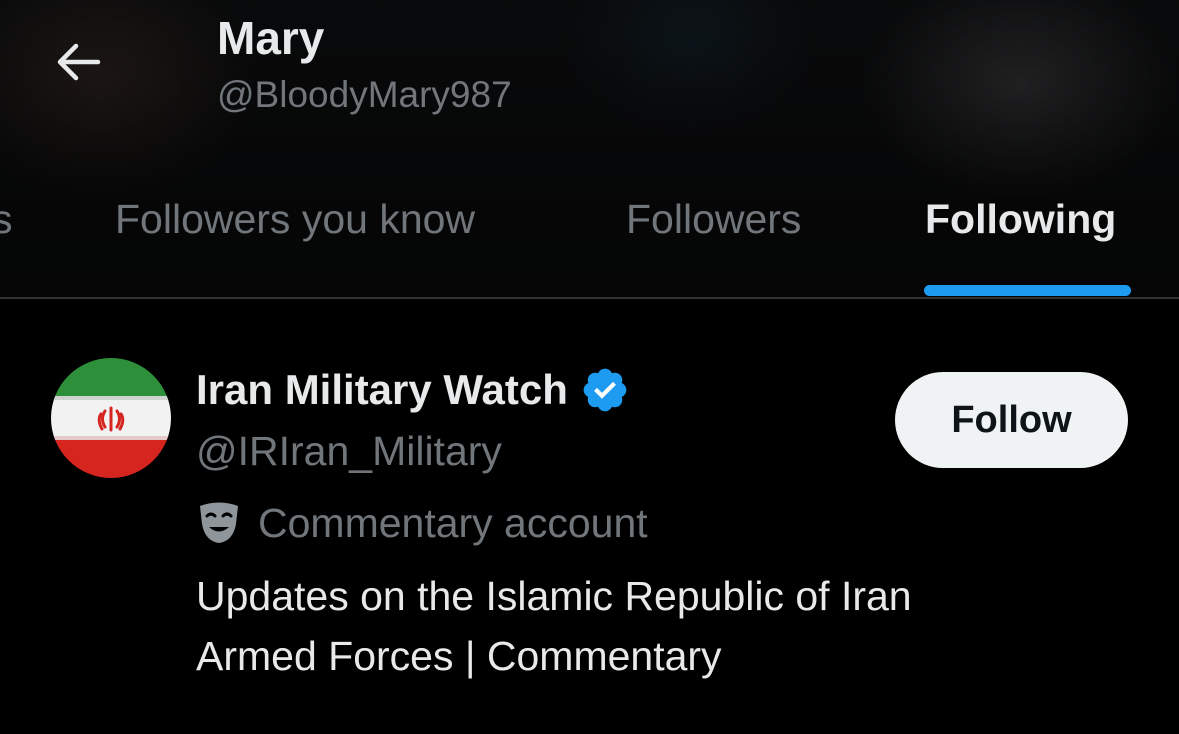 This screenshot has width=1179, height=734. What do you see at coordinates (1020, 219) in the screenshot?
I see `tab-following: Following` at bounding box center [1020, 219].